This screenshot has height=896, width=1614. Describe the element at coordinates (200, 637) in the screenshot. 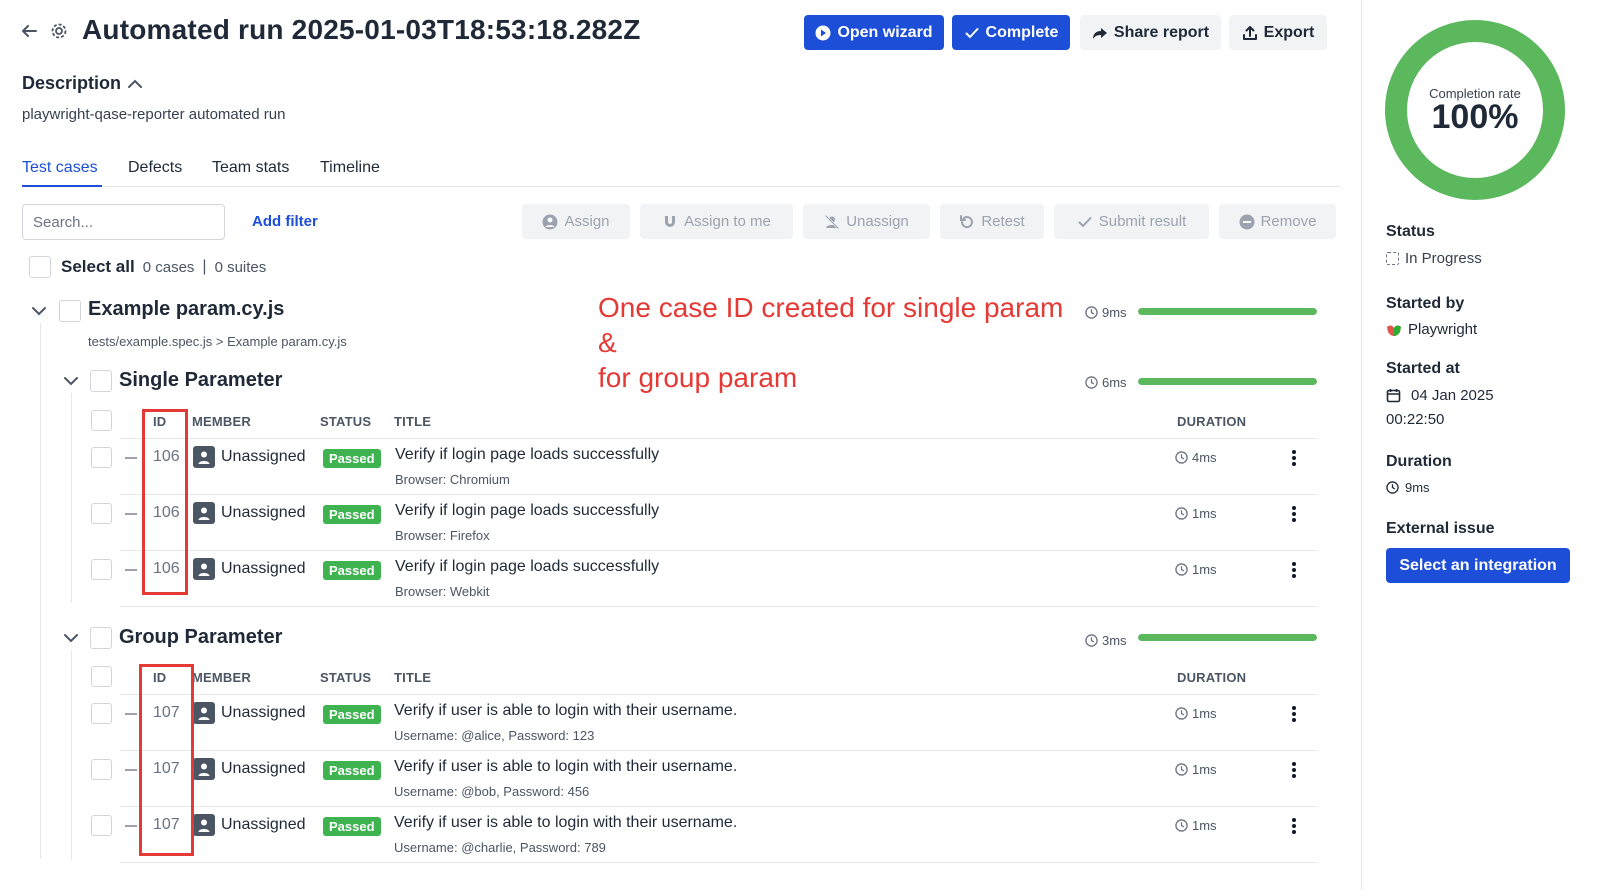

I see `suite-title: Group Parameter` at that location.